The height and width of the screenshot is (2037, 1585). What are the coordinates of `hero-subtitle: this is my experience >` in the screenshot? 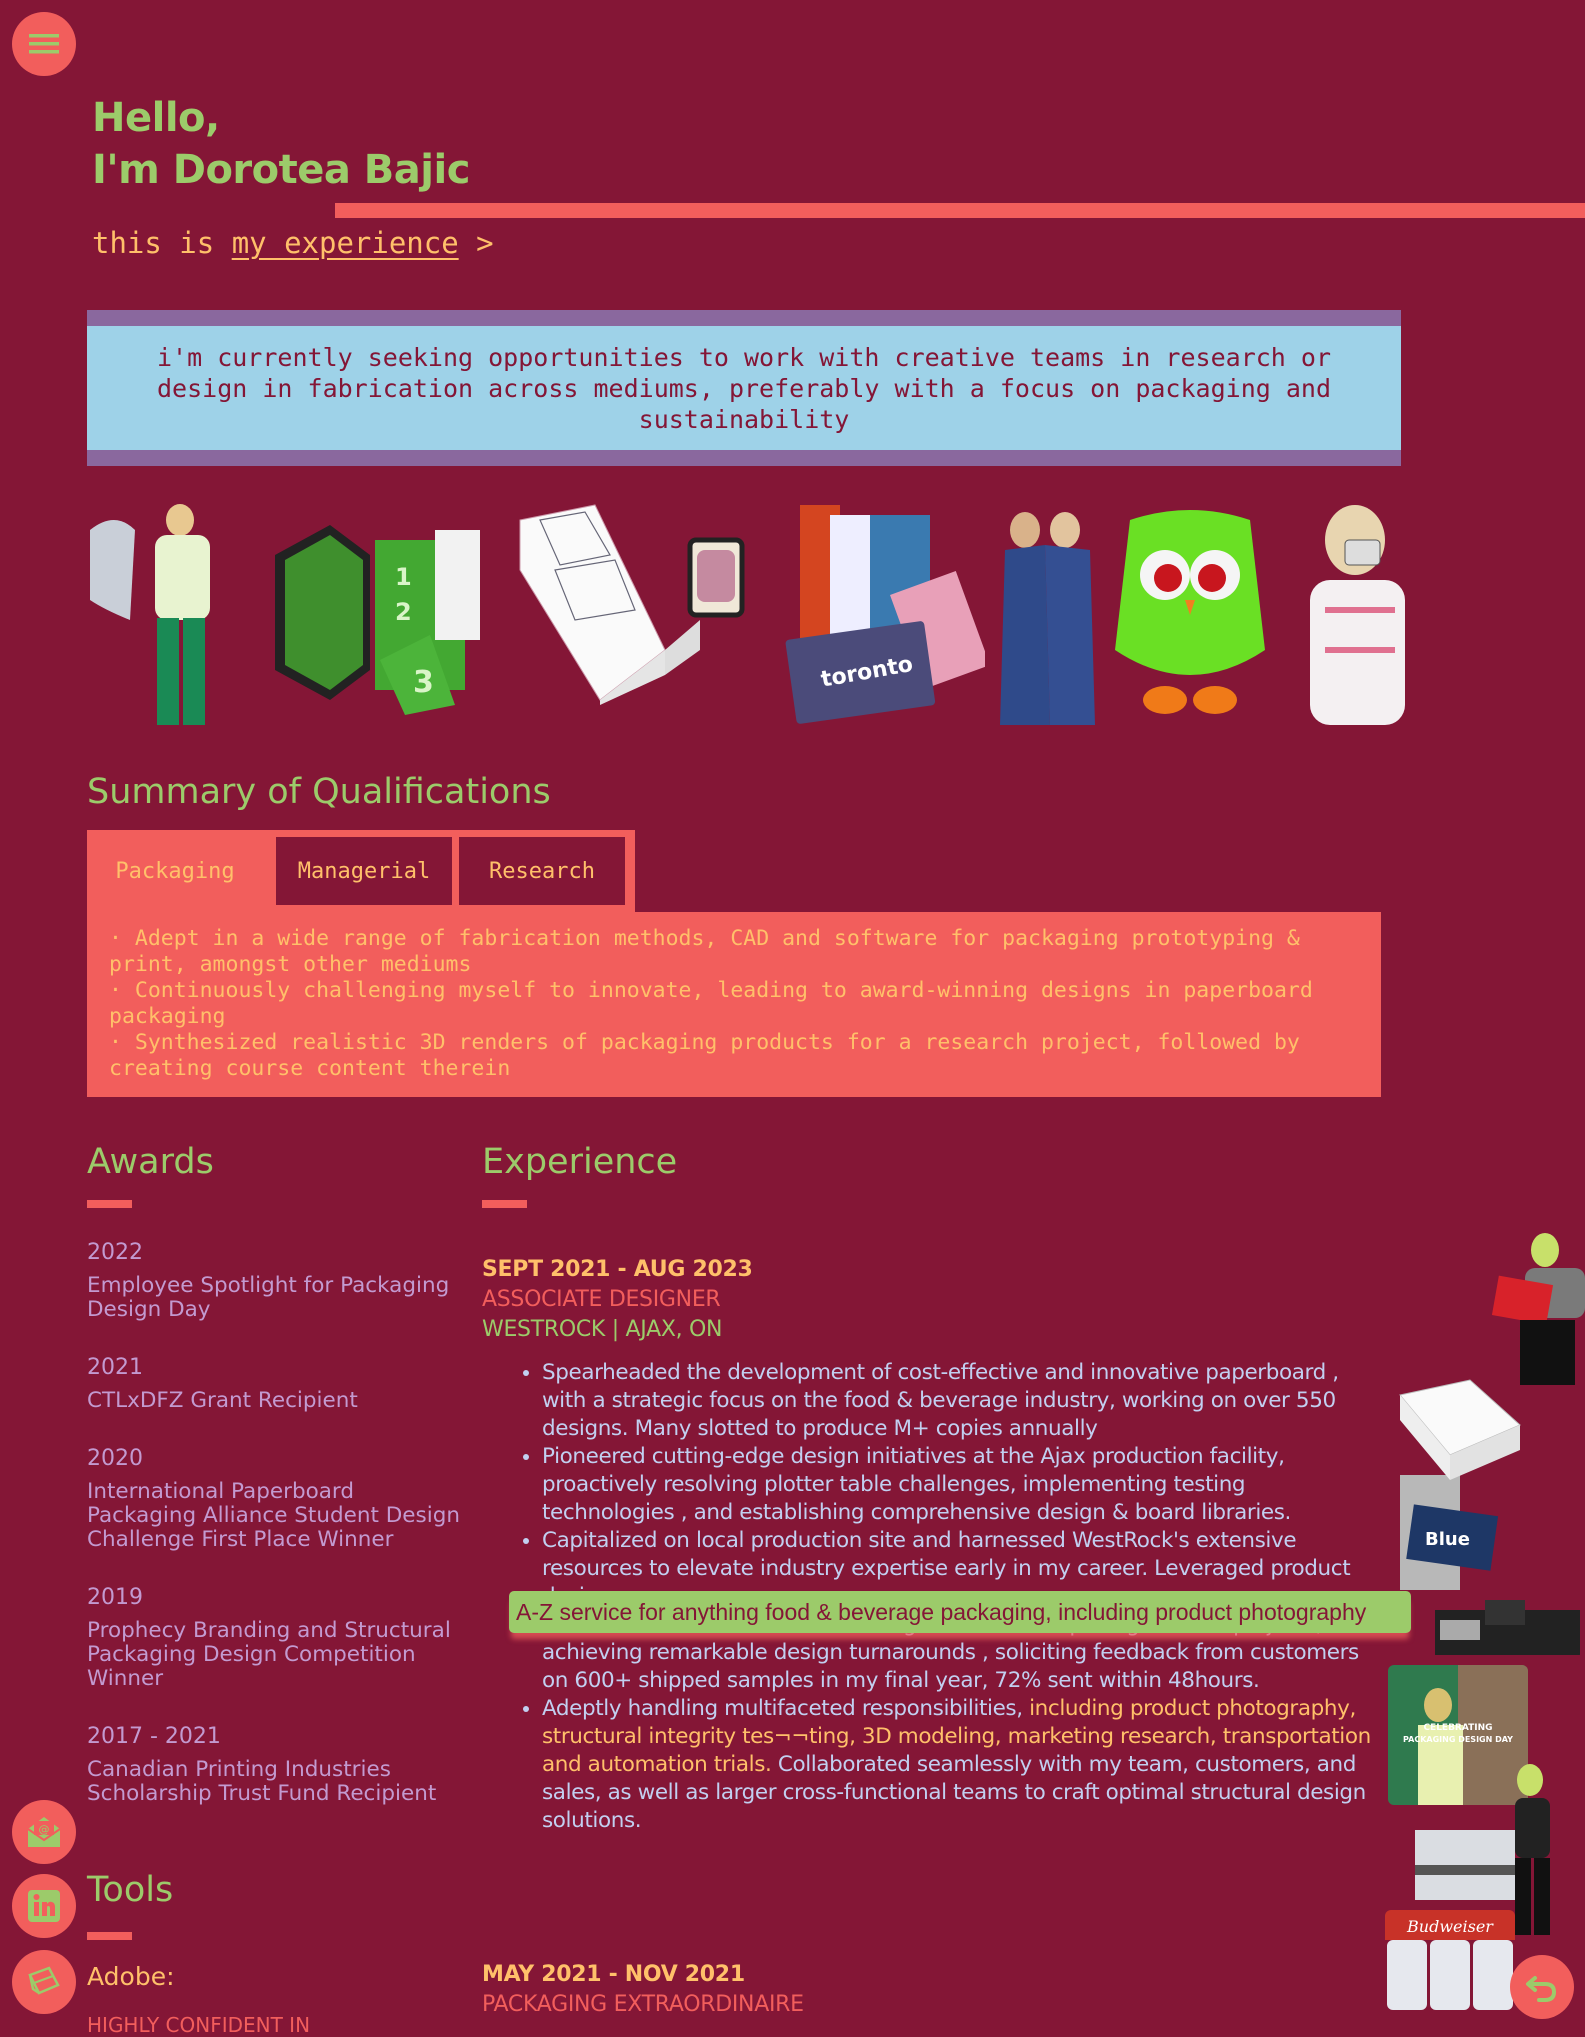 It's located at (293, 243).